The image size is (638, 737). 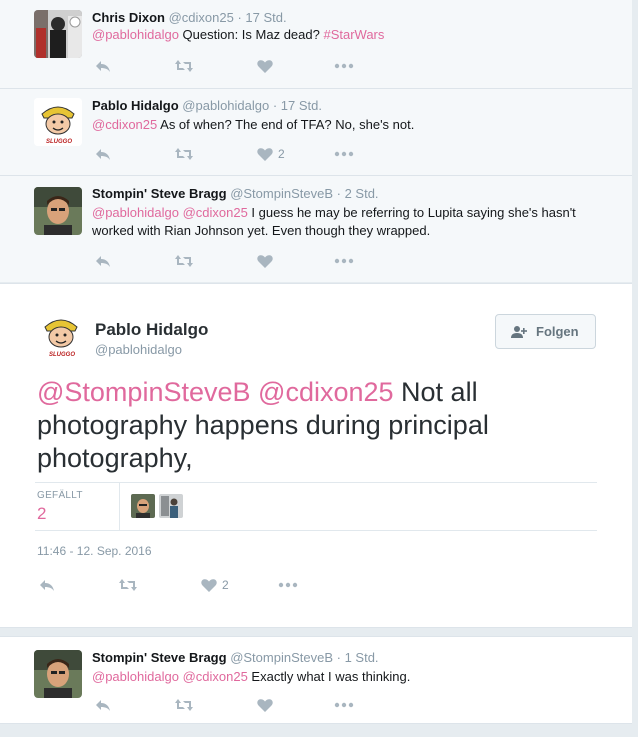 I want to click on tweet-timestamp: 11:46 - 12. Sep. 2016, so click(x=94, y=551).